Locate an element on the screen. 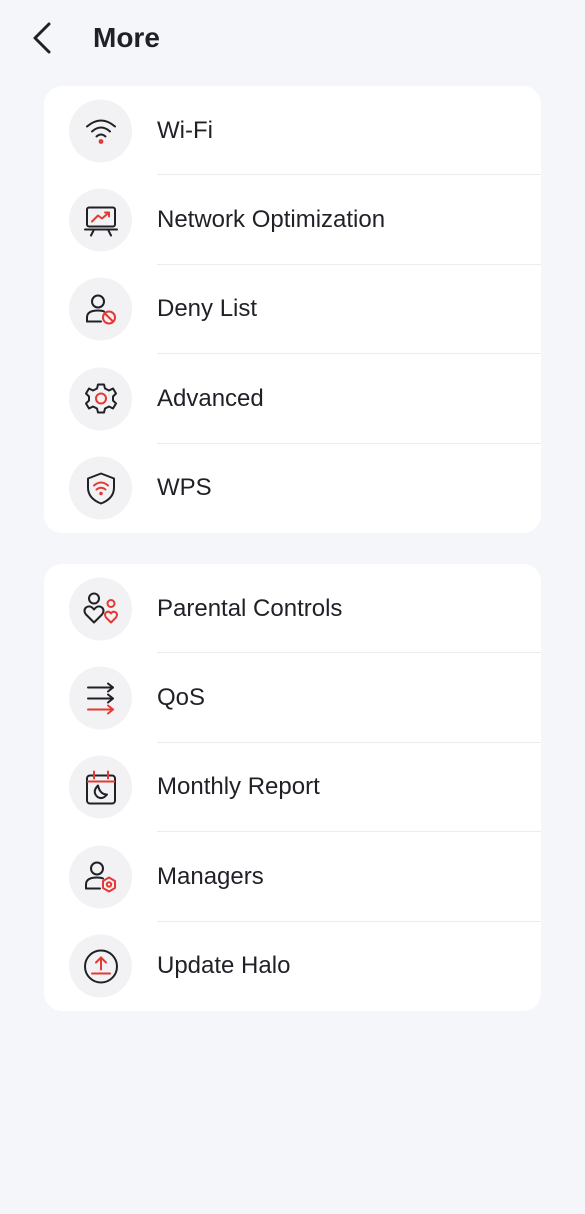 The image size is (585, 1214). monitor-chart-icon is located at coordinates (100, 220).